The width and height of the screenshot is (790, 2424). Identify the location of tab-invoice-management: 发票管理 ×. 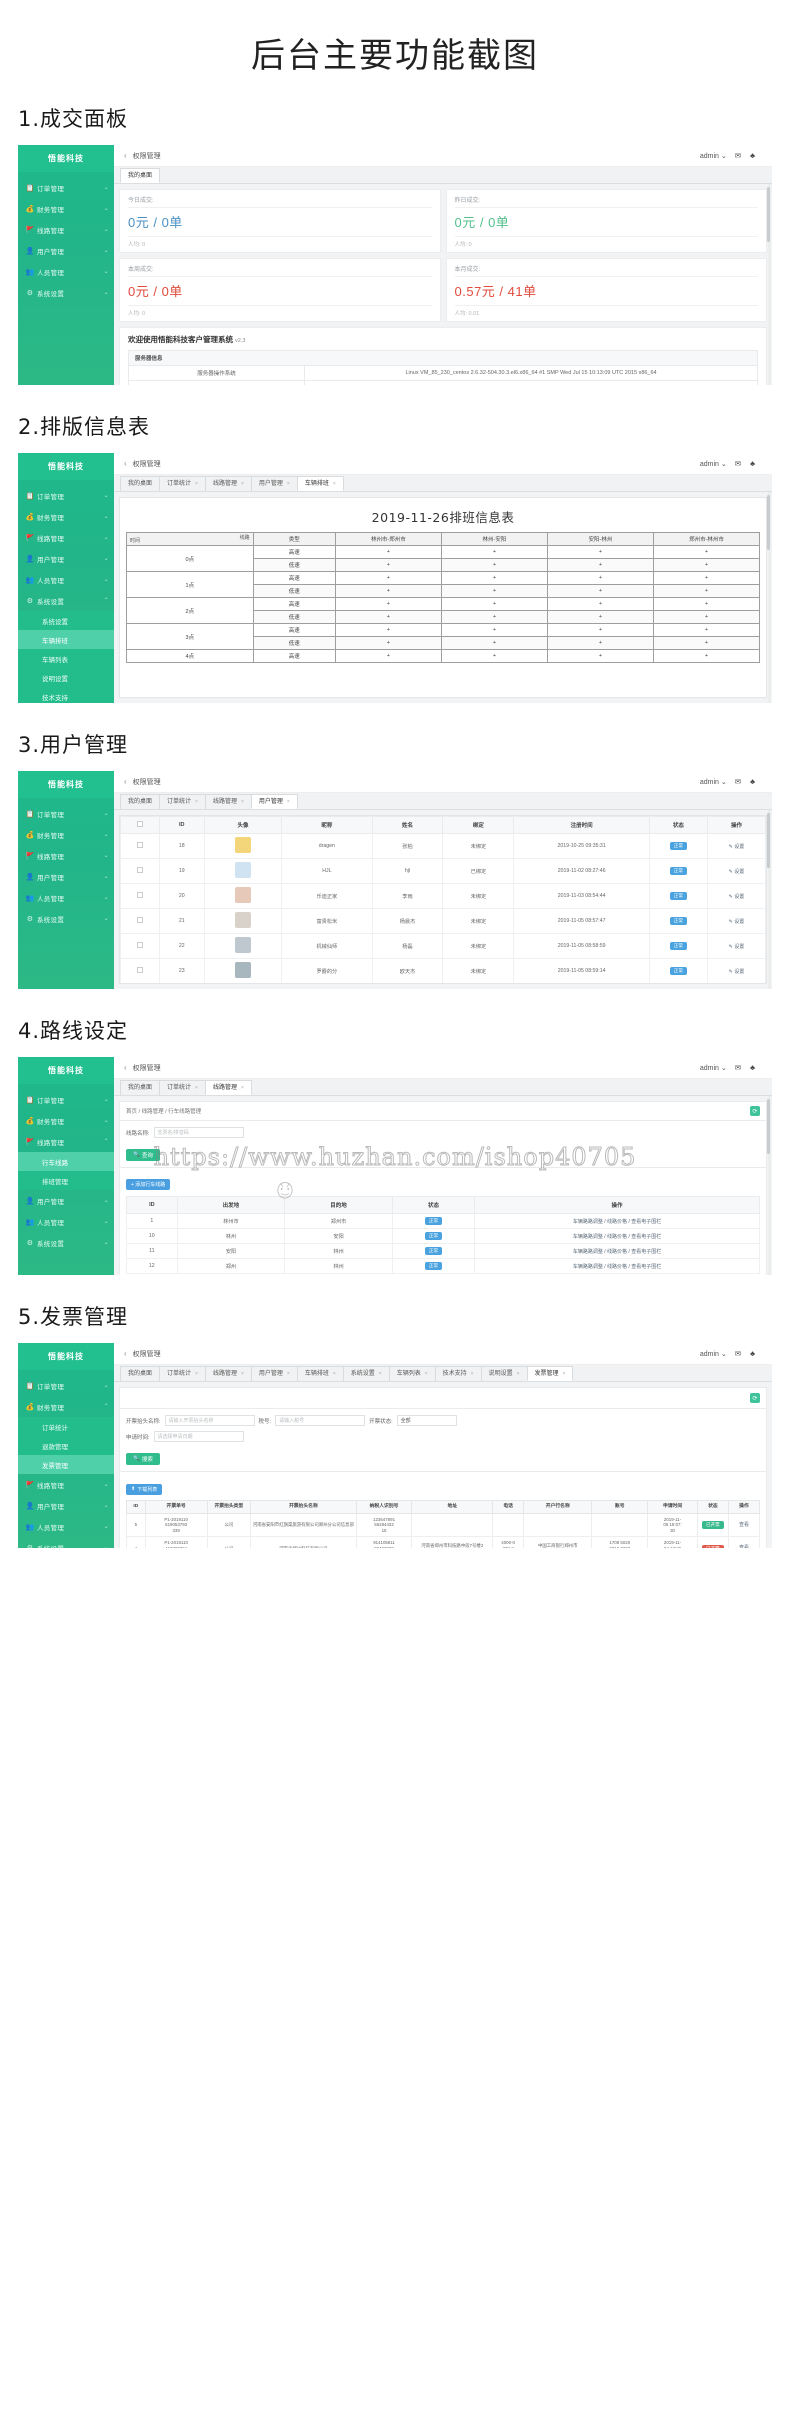
(550, 1373).